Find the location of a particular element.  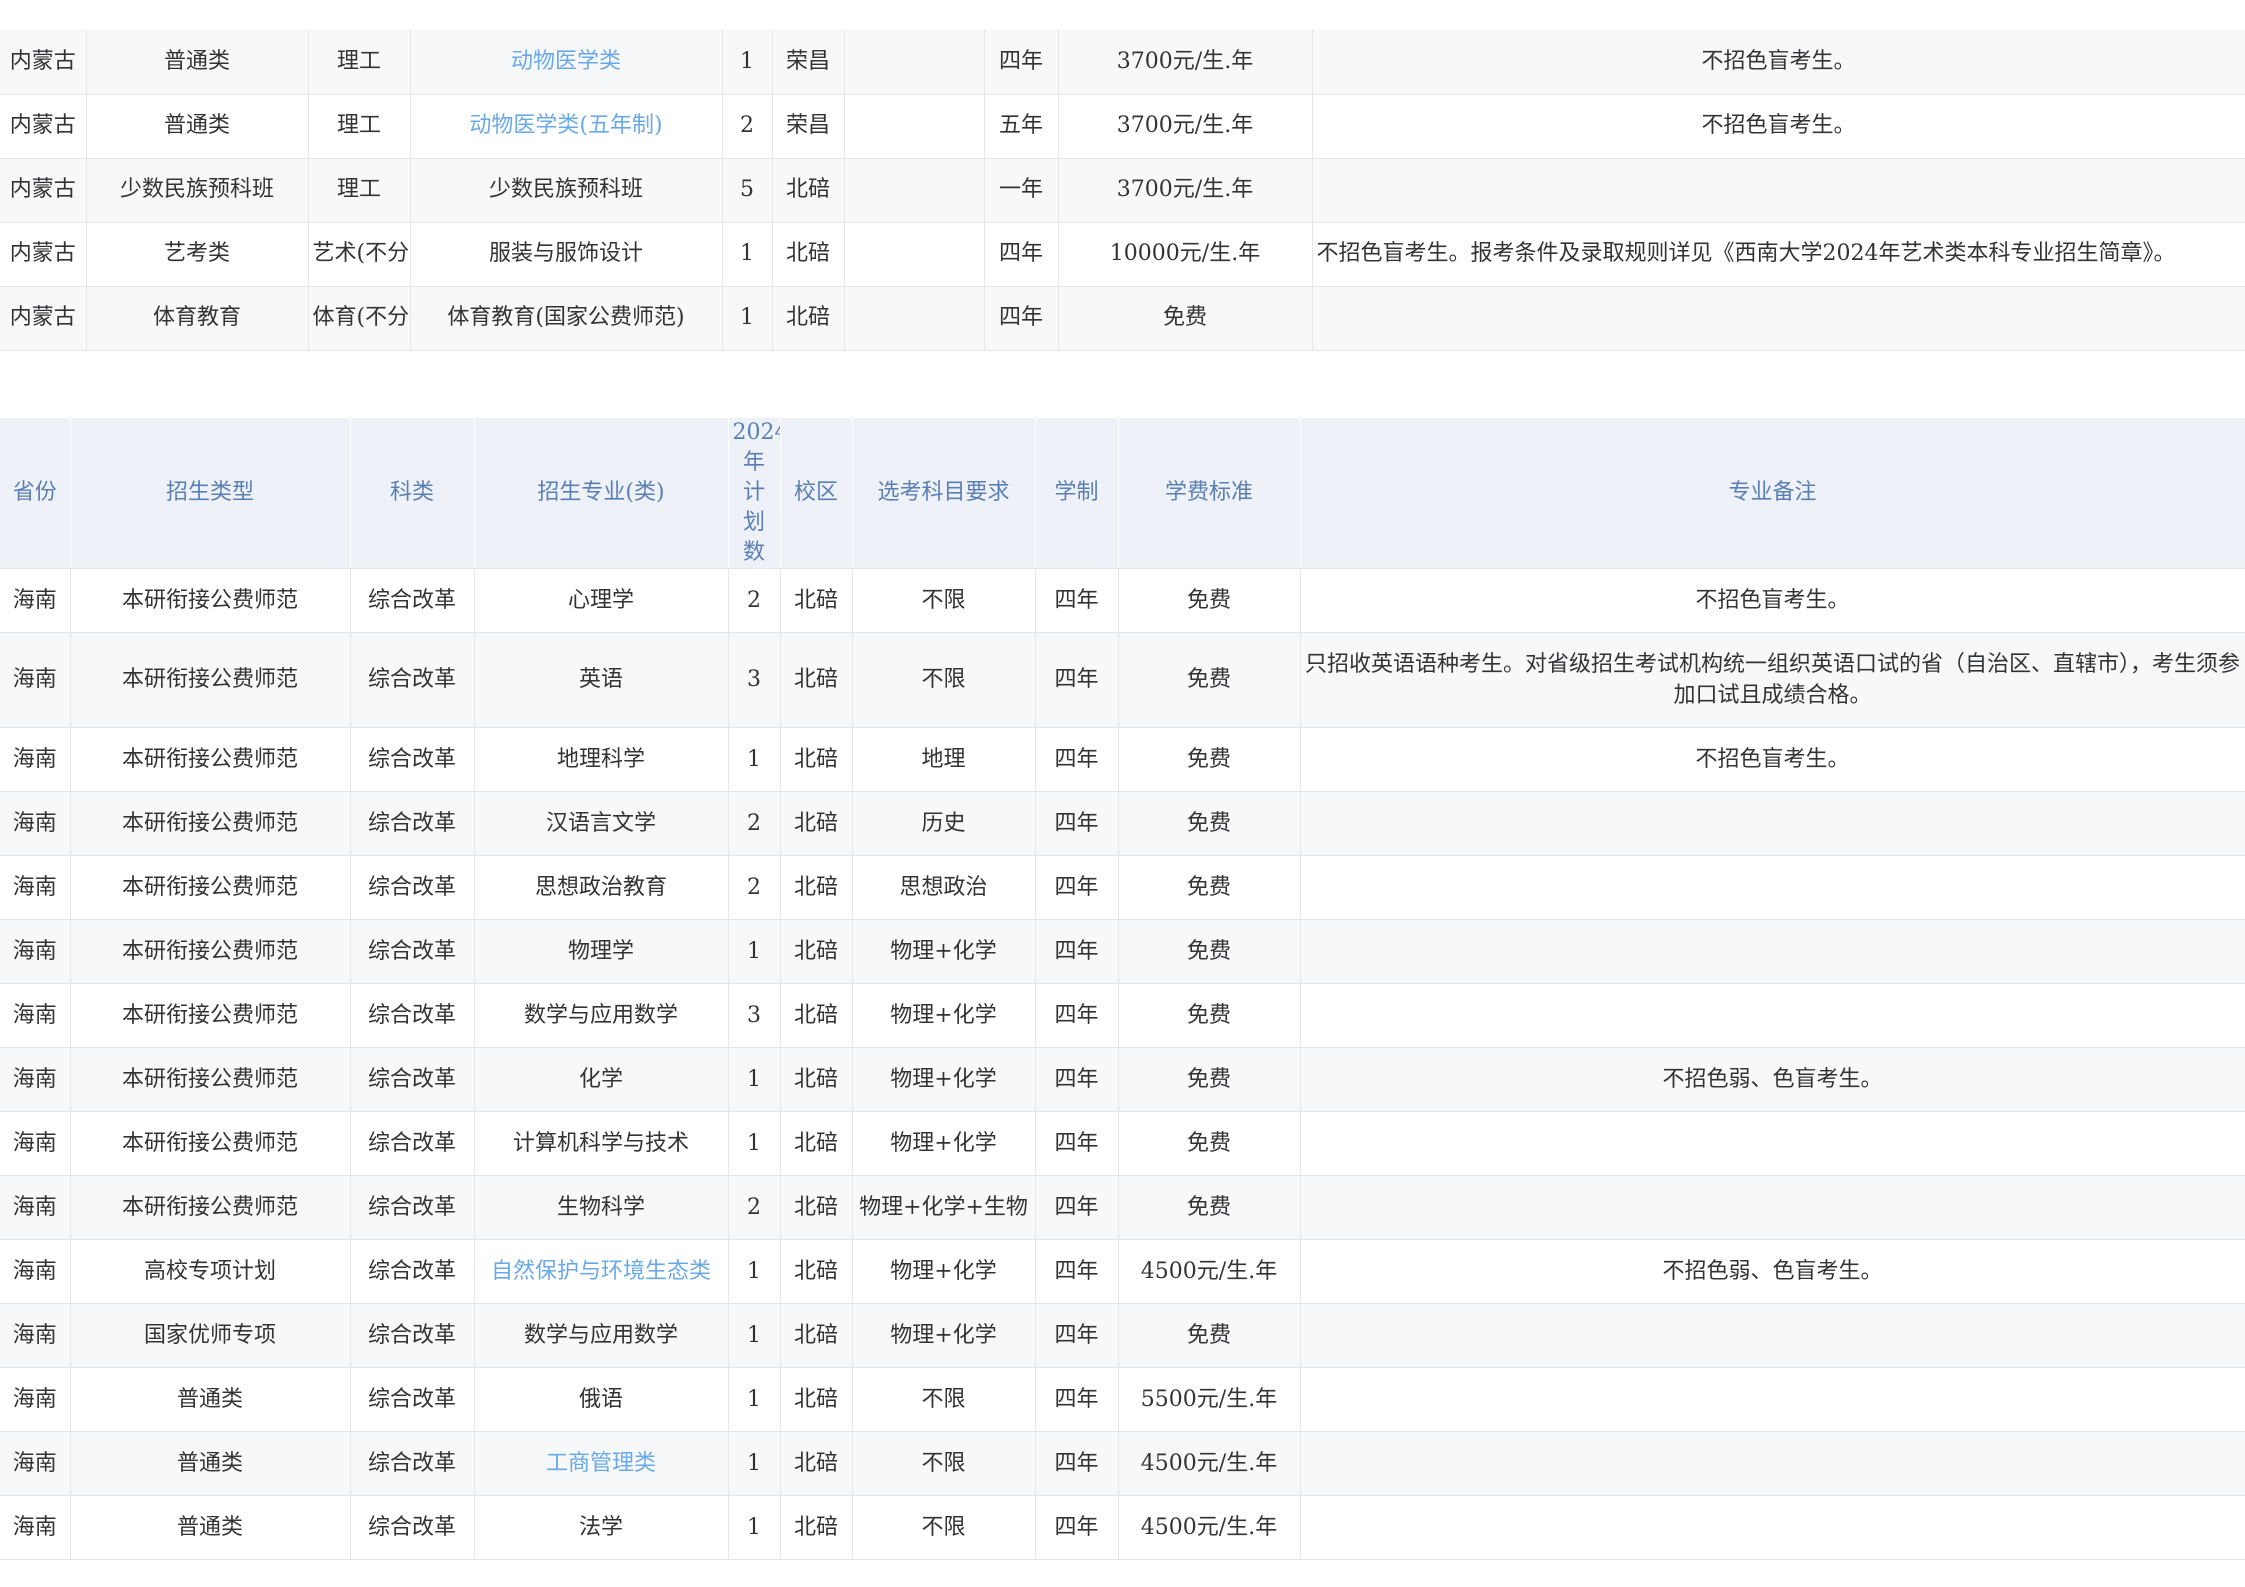

cell-type: 高校专项计划 is located at coordinates (210, 1271).